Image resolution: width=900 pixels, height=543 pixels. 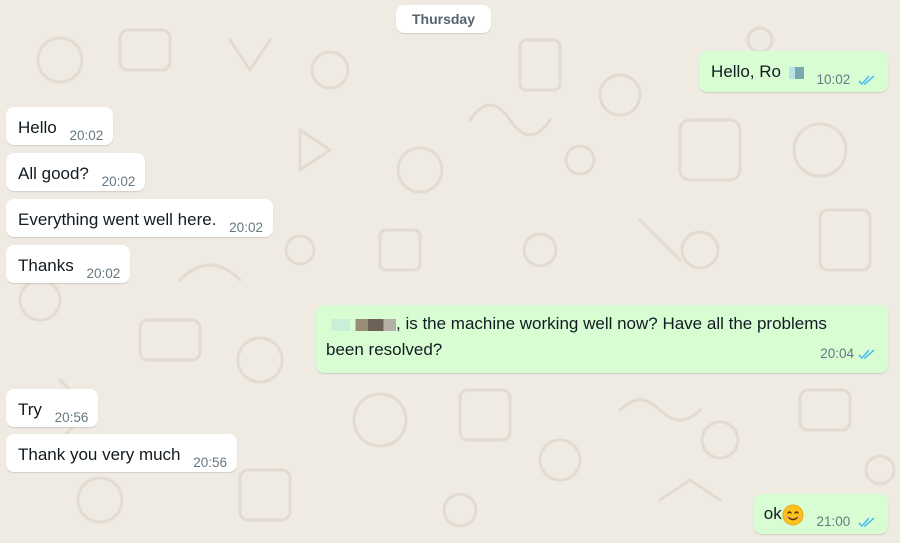 I want to click on message-text: Thanks, so click(x=46, y=265).